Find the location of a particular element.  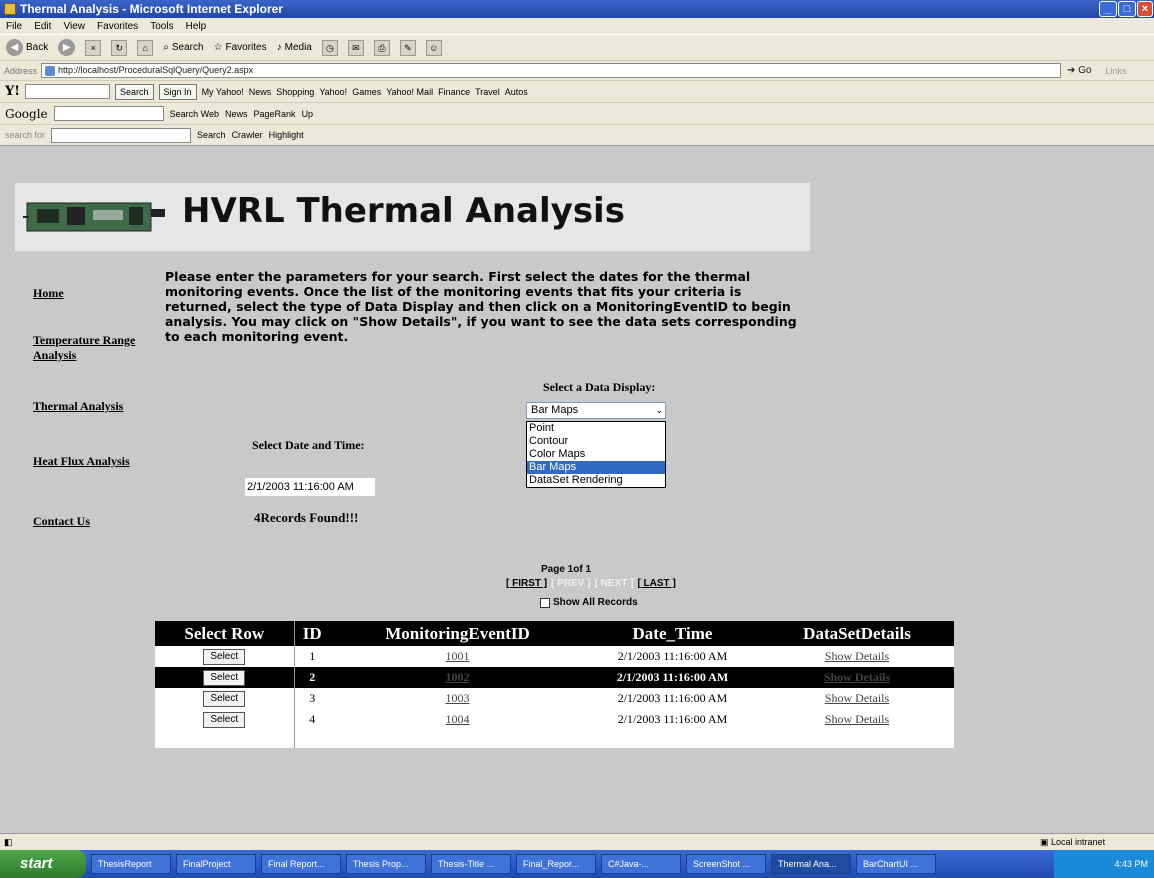

yahoo-sign-in-button: Sign In is located at coordinates (177, 91).